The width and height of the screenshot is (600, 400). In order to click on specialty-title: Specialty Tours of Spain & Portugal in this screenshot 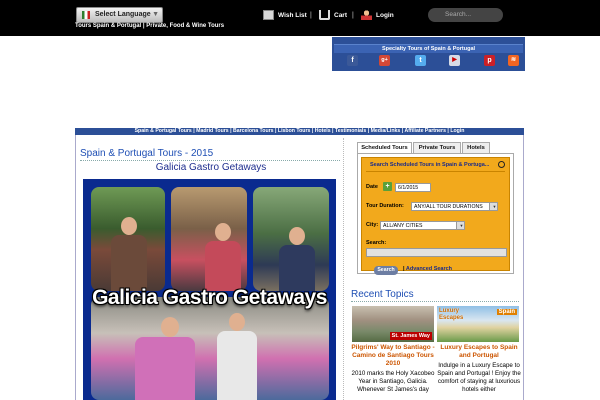, I will do `click(428, 48)`.